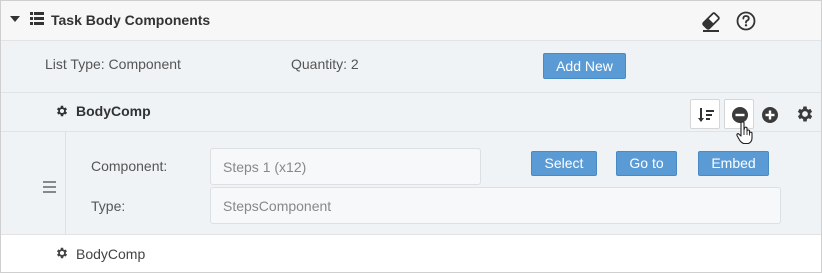 The height and width of the screenshot is (273, 822). What do you see at coordinates (584, 66) in the screenshot?
I see `add-new-button: Add New` at bounding box center [584, 66].